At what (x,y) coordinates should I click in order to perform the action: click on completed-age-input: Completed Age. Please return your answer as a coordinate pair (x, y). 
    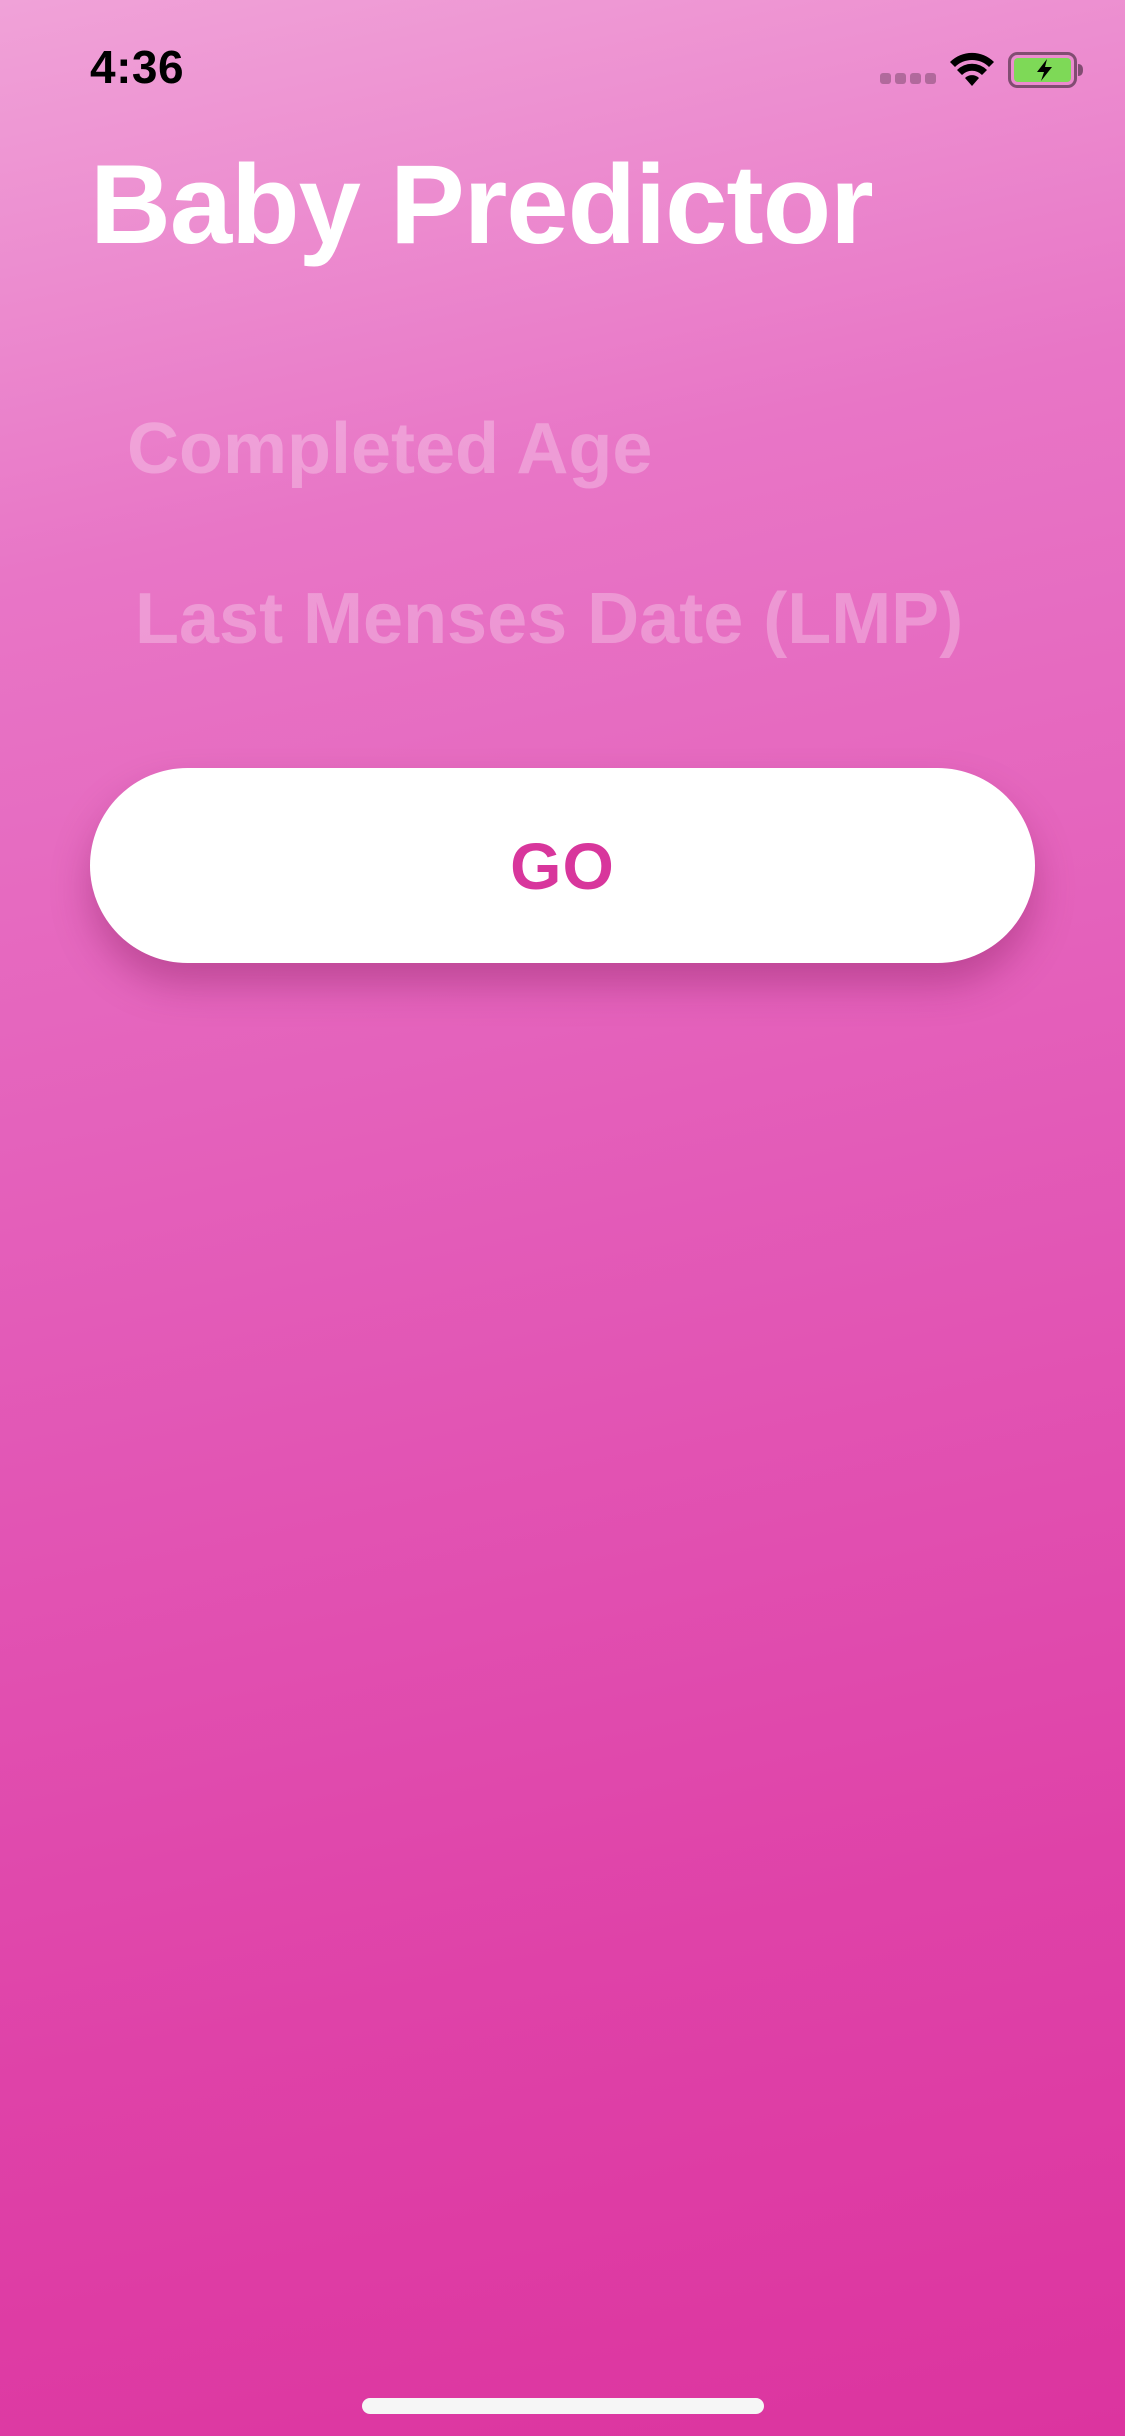
    Looking at the image, I should click on (389, 449).